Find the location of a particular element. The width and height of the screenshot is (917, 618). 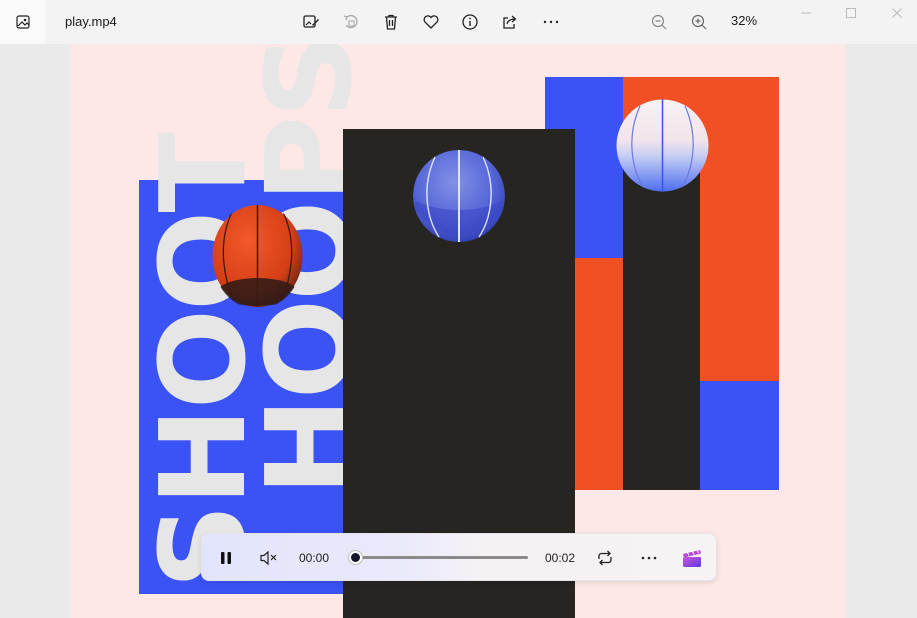

close-button is located at coordinates (897, 13).